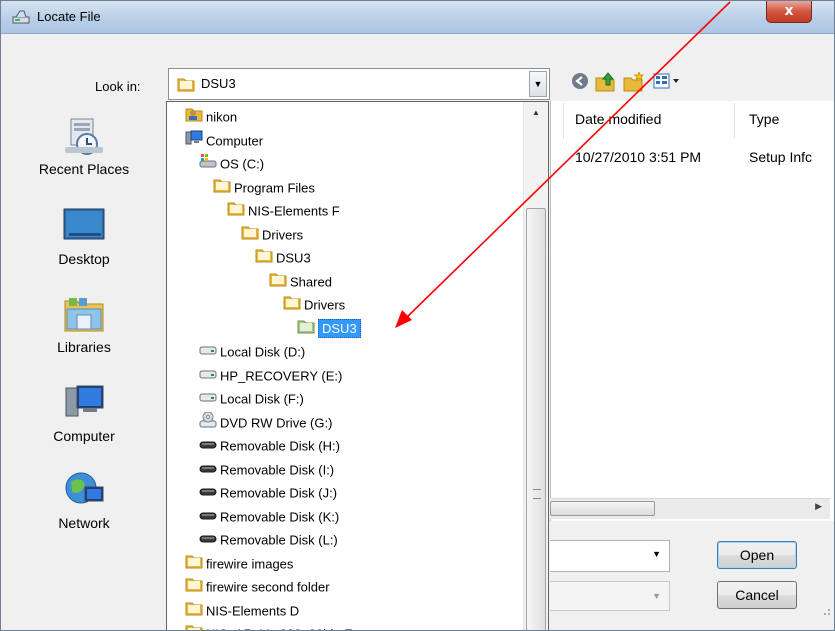 This screenshot has height=631, width=835. What do you see at coordinates (242, 164) in the screenshot?
I see `look-in-item-label: OS (C:)` at bounding box center [242, 164].